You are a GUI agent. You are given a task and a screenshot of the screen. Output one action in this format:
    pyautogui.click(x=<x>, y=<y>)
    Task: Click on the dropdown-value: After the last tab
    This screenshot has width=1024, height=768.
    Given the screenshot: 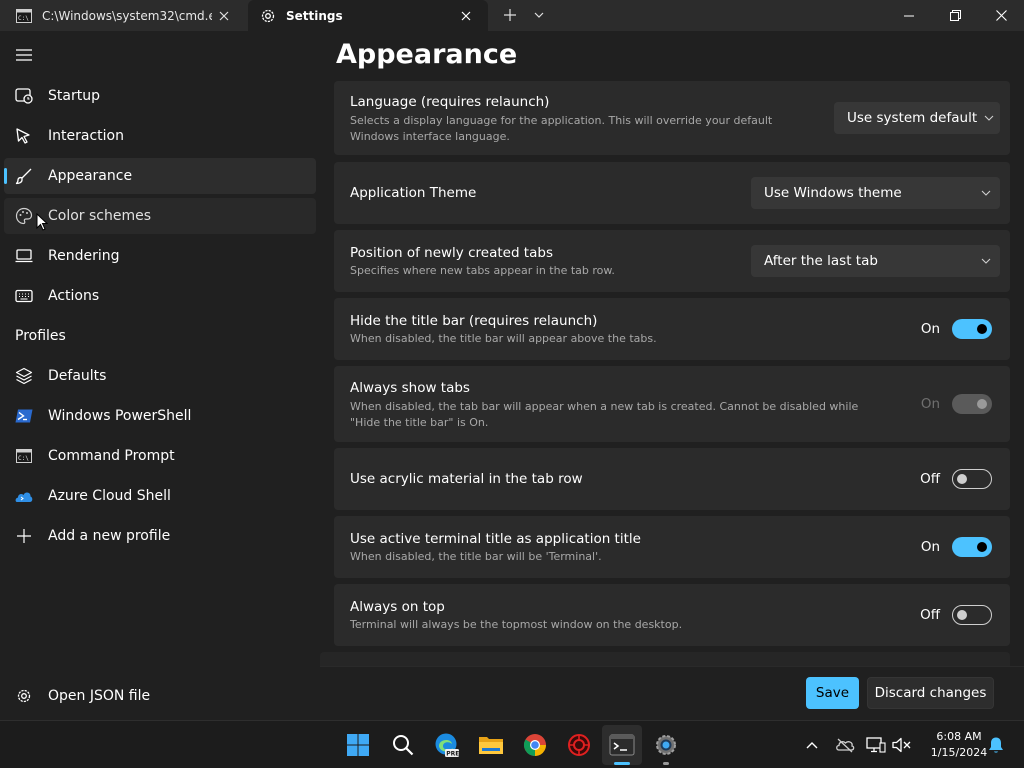 What is the action you would take?
    pyautogui.click(x=821, y=261)
    